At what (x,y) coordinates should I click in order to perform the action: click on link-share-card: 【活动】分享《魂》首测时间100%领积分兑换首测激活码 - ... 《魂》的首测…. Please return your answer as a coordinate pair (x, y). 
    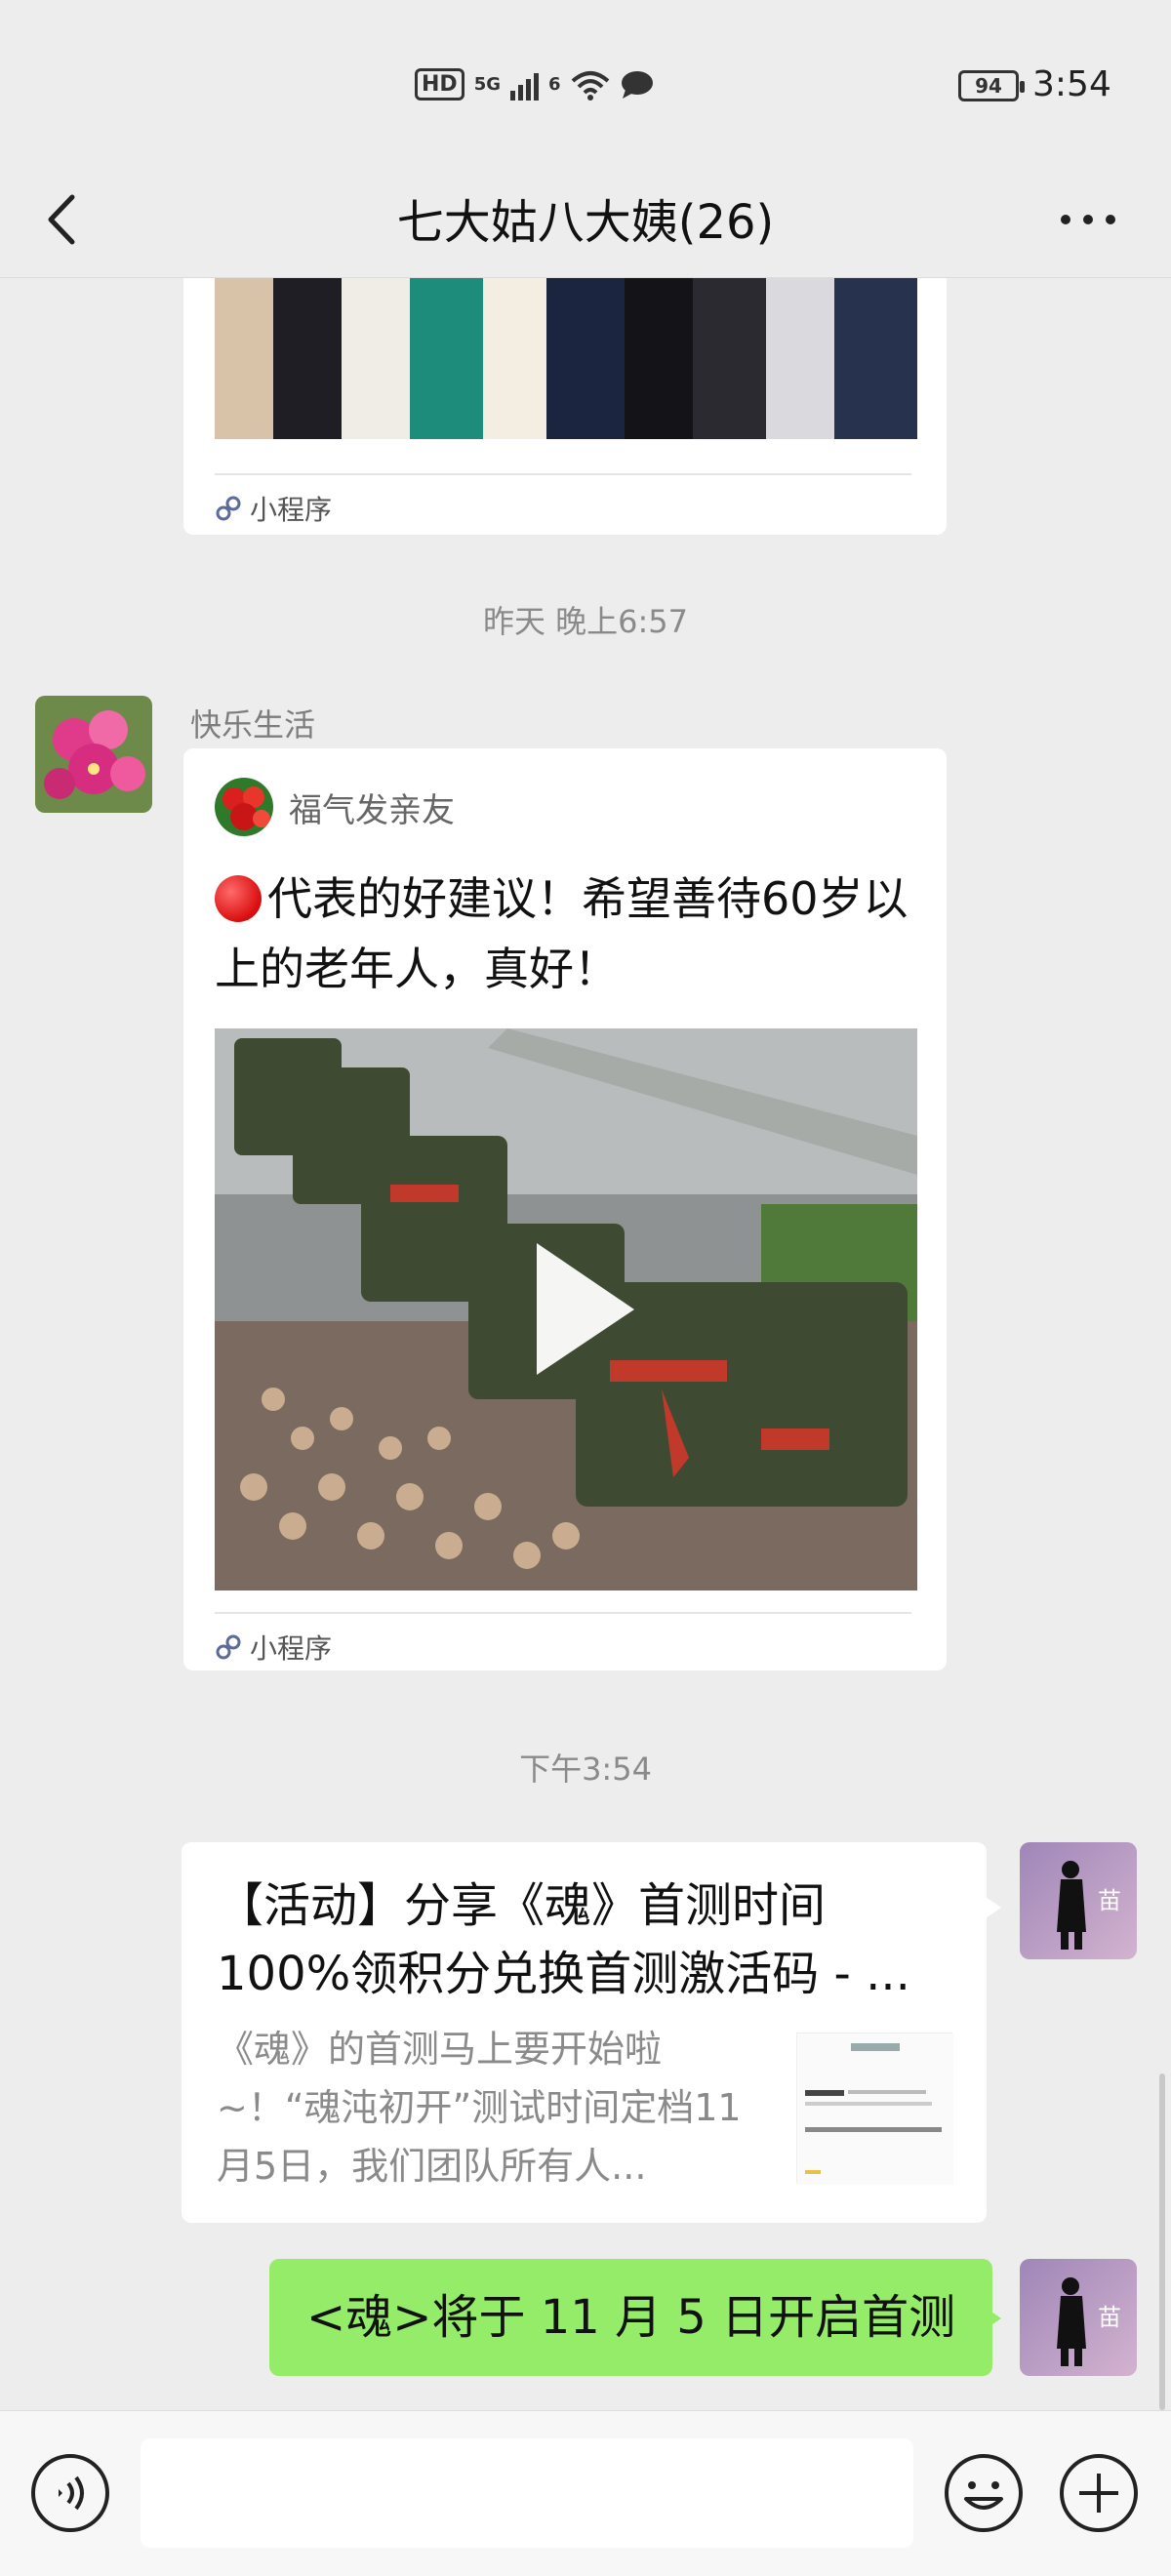
    Looking at the image, I should click on (584, 2032).